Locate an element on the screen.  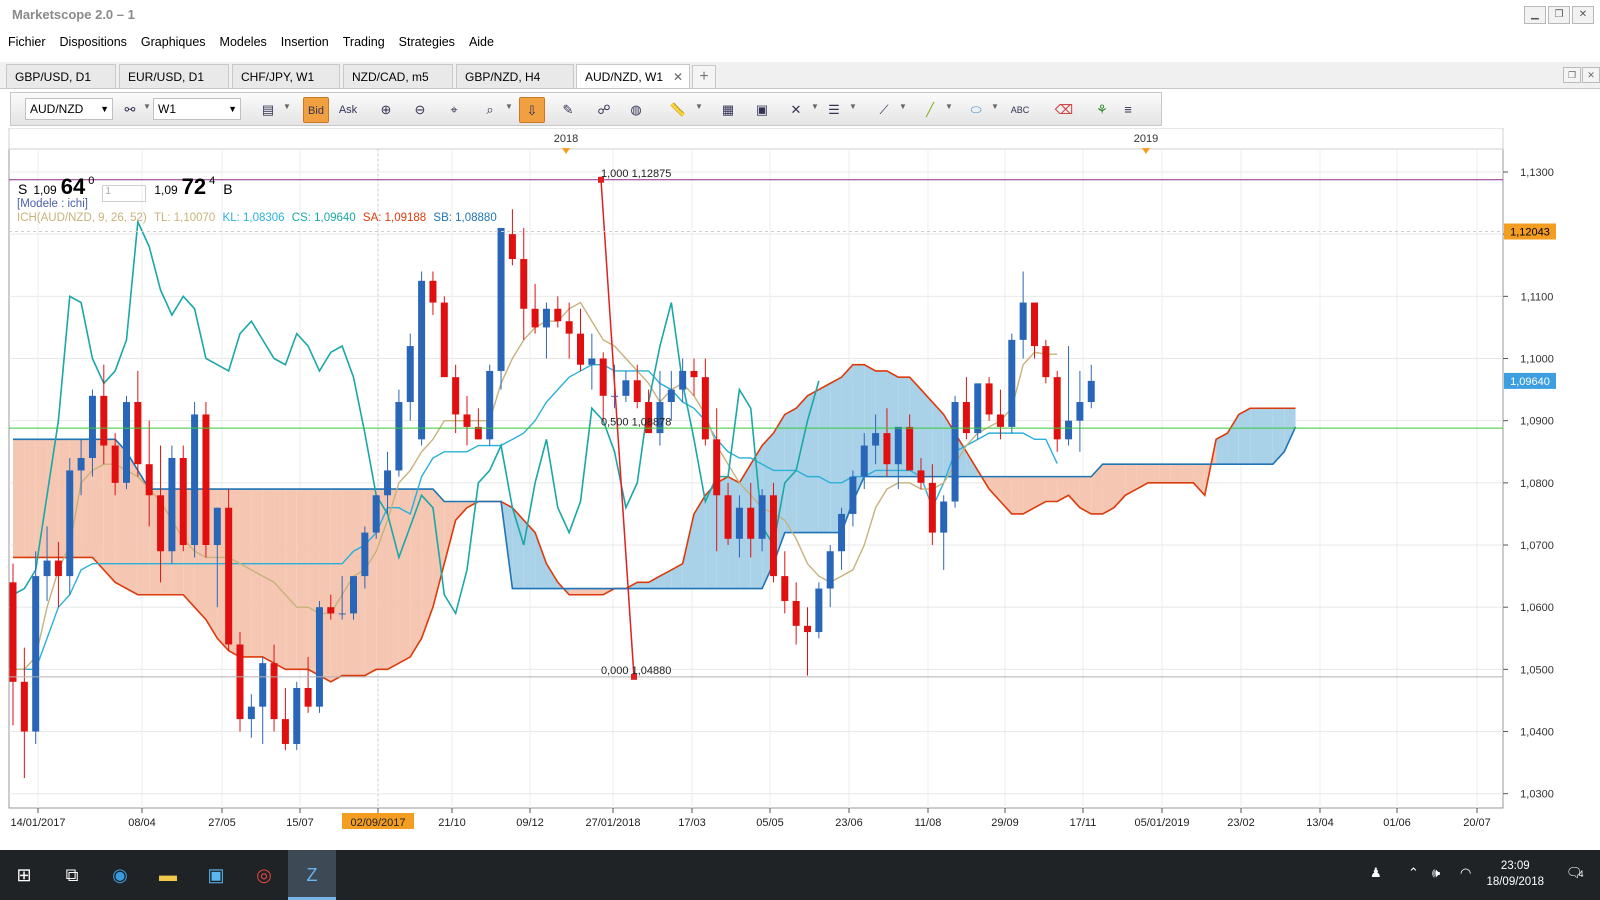
tab-nzdcad-m5: NZD/CAD, m5 is located at coordinates (398, 76).